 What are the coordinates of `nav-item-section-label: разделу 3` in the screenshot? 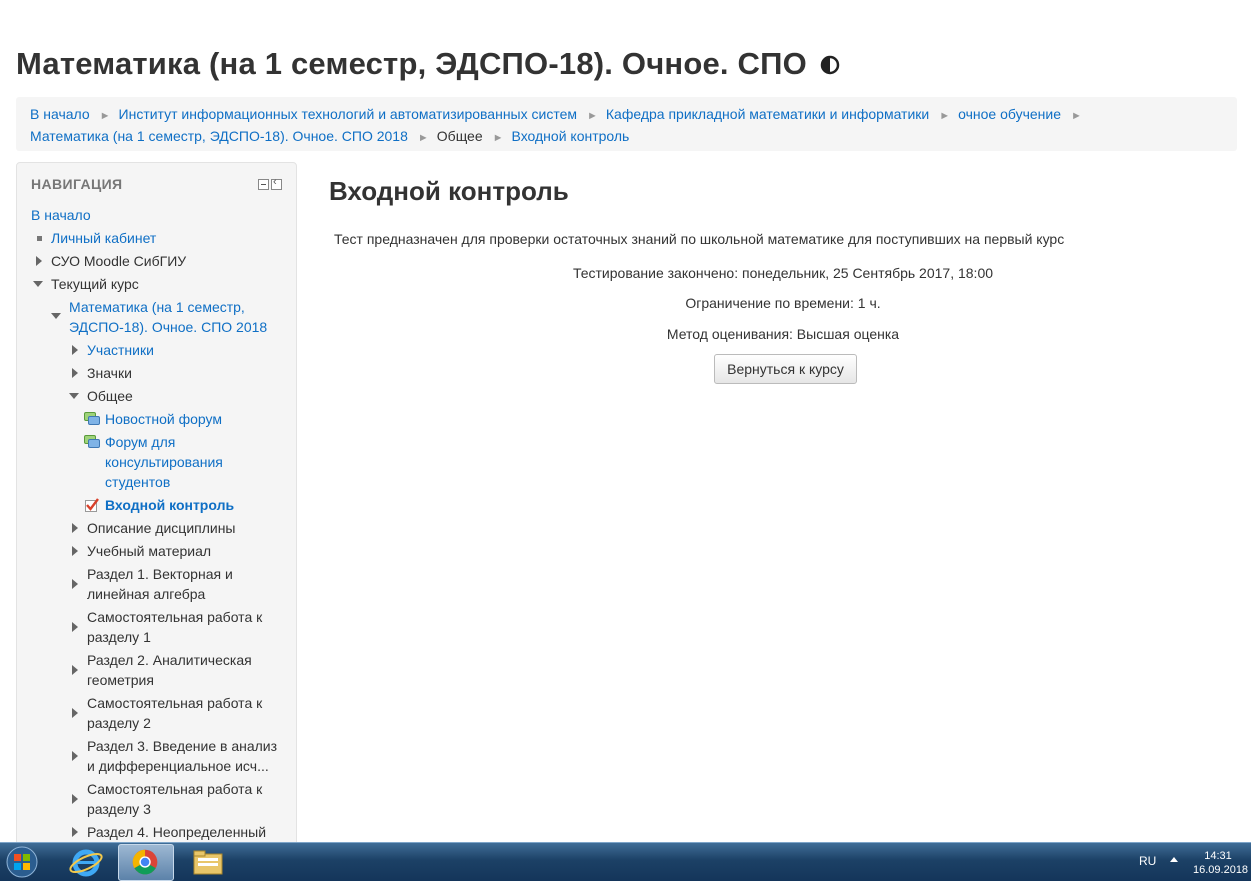 It's located at (166, 809).